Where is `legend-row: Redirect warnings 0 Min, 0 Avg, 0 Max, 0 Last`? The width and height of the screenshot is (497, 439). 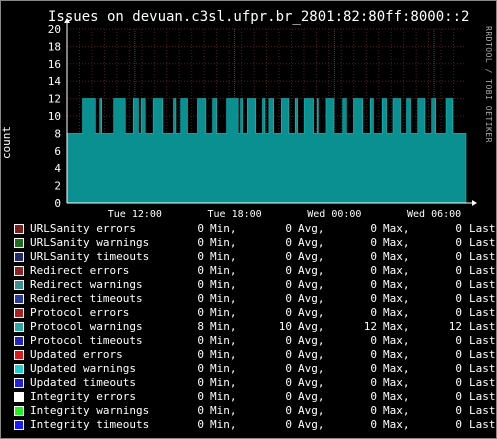 legend-row: Redirect warnings 0 Min, 0 Avg, 0 Max, 0 Last is located at coordinates (255, 285).